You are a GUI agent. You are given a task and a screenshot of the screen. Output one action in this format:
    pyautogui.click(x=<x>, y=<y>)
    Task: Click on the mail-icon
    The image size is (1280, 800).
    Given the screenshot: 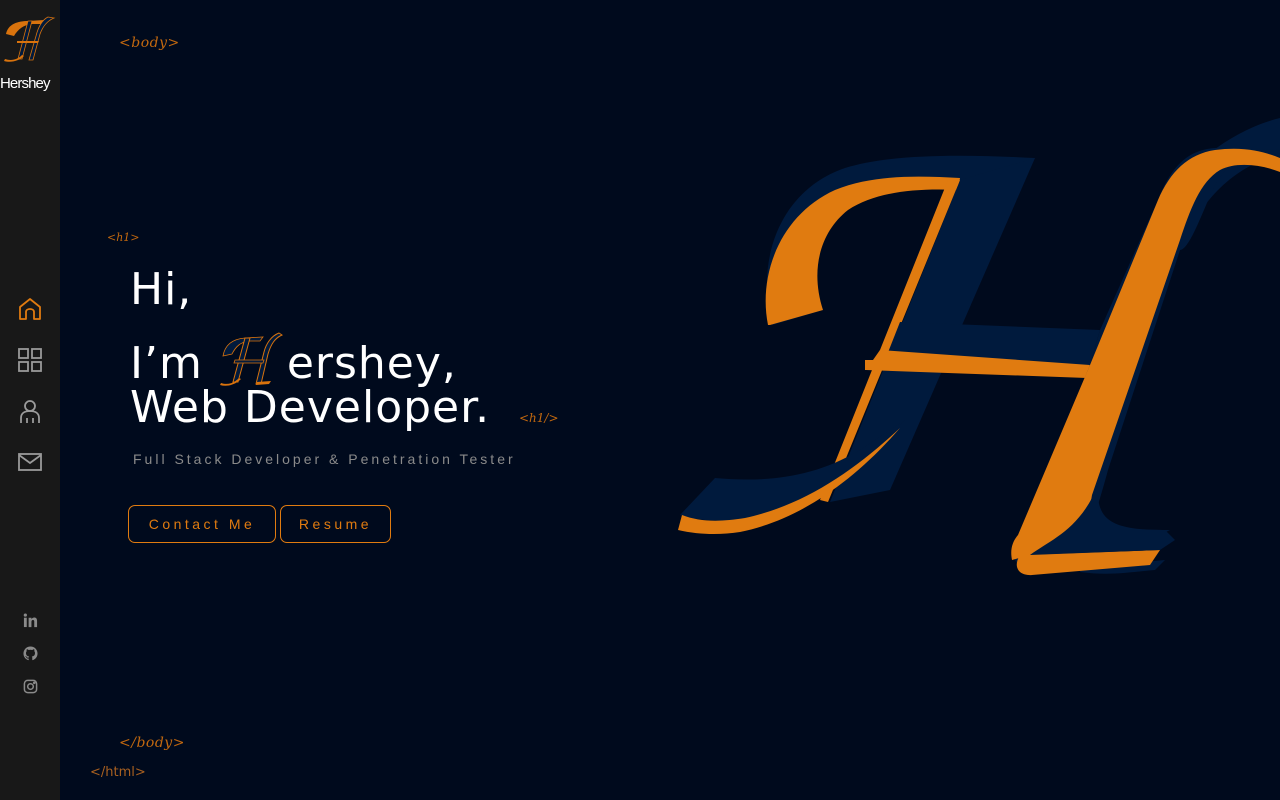 What is the action you would take?
    pyautogui.click(x=30, y=461)
    